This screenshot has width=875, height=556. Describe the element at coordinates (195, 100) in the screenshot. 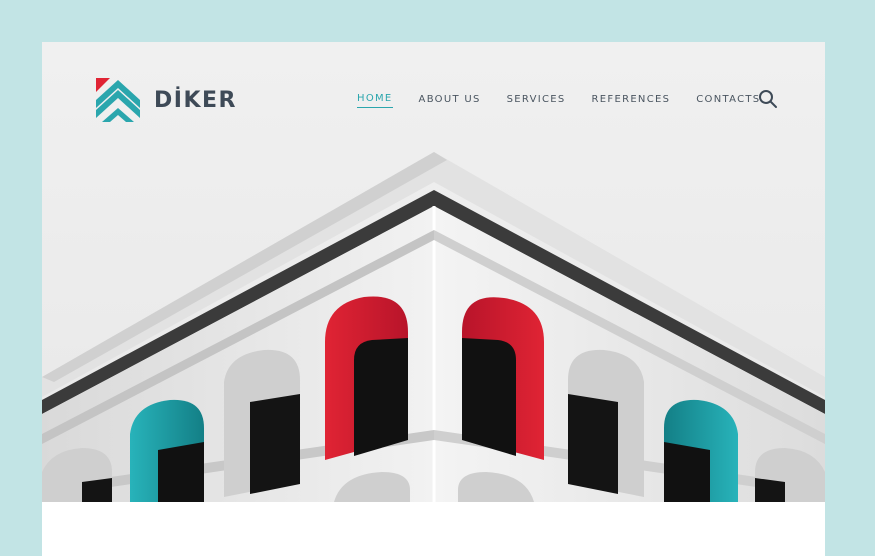

I see `brand-name: DİKER` at that location.